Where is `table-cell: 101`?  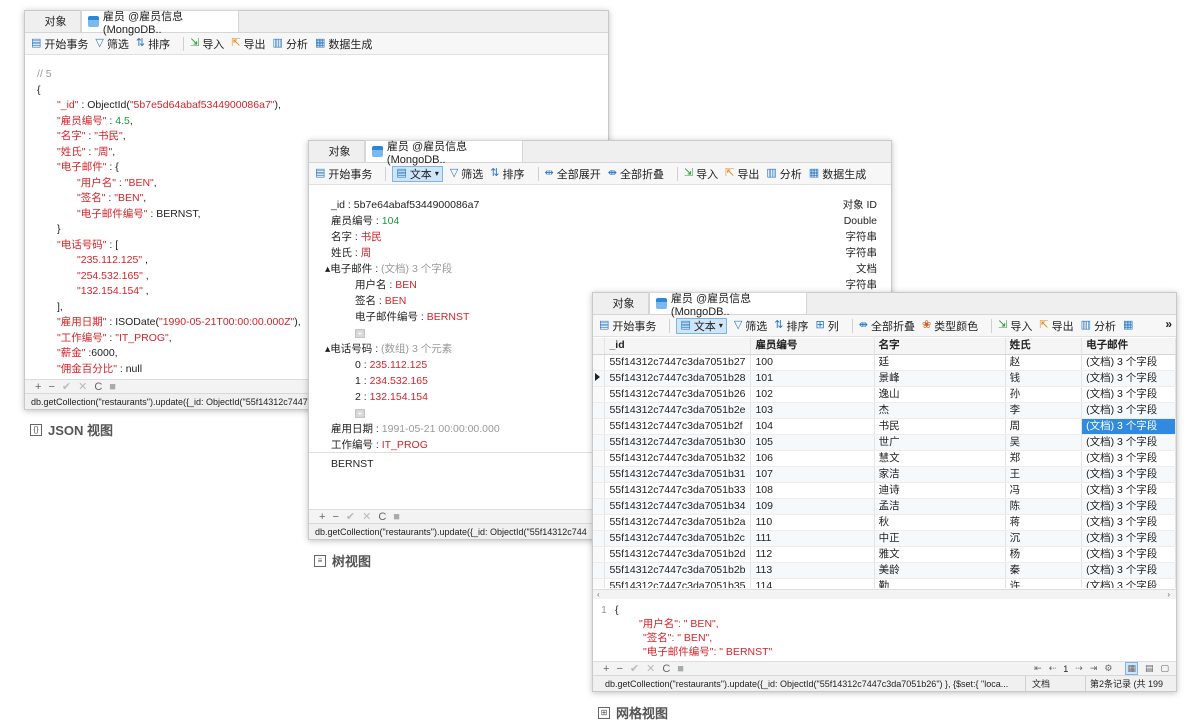
table-cell: 101 is located at coordinates (812, 378).